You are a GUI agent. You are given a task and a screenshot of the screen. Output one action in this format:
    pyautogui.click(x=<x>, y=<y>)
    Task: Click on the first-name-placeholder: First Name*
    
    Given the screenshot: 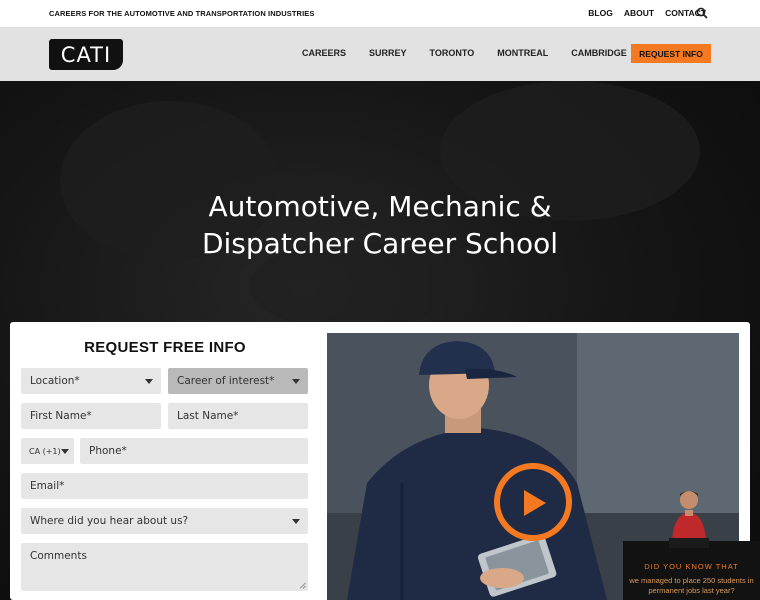 What is the action you would take?
    pyautogui.click(x=61, y=416)
    